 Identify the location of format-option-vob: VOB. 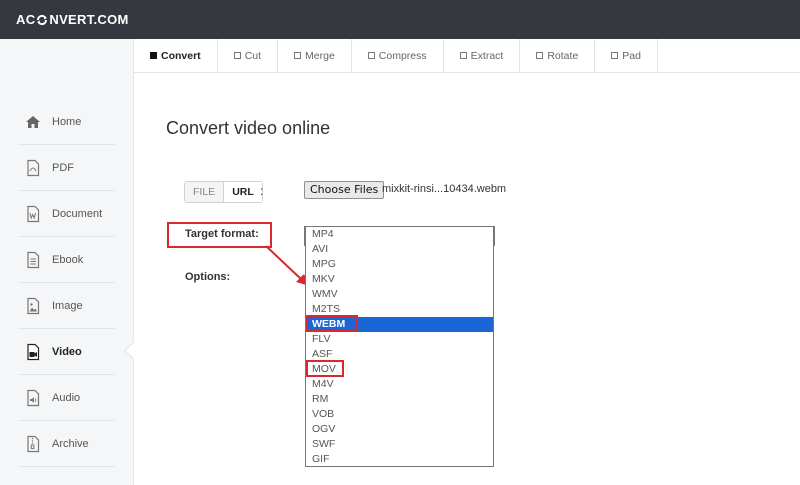
(399, 414).